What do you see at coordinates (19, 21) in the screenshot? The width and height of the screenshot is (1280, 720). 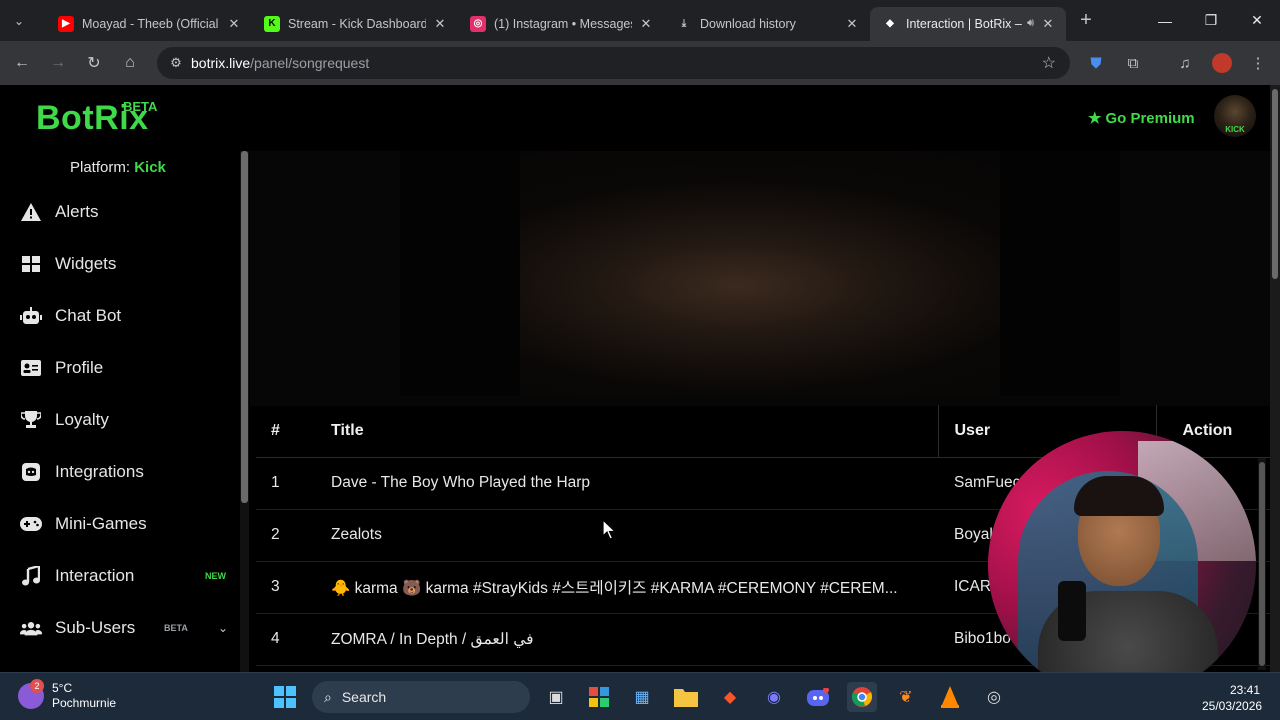 I see `tab-search-button: ⌄` at bounding box center [19, 21].